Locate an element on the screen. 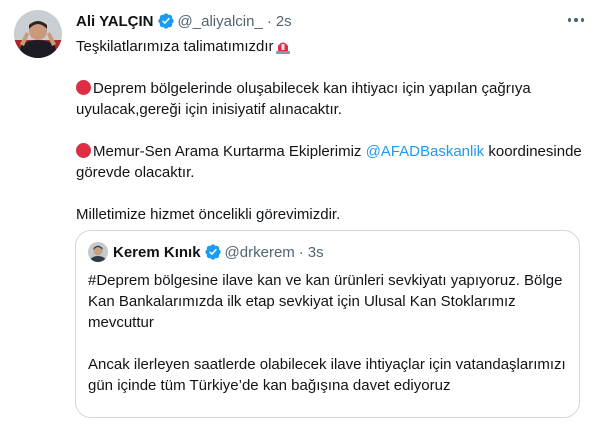 Image resolution: width=605 pixels, height=424 pixels. quoted-author-name: Kerem Kınık is located at coordinates (157, 252).